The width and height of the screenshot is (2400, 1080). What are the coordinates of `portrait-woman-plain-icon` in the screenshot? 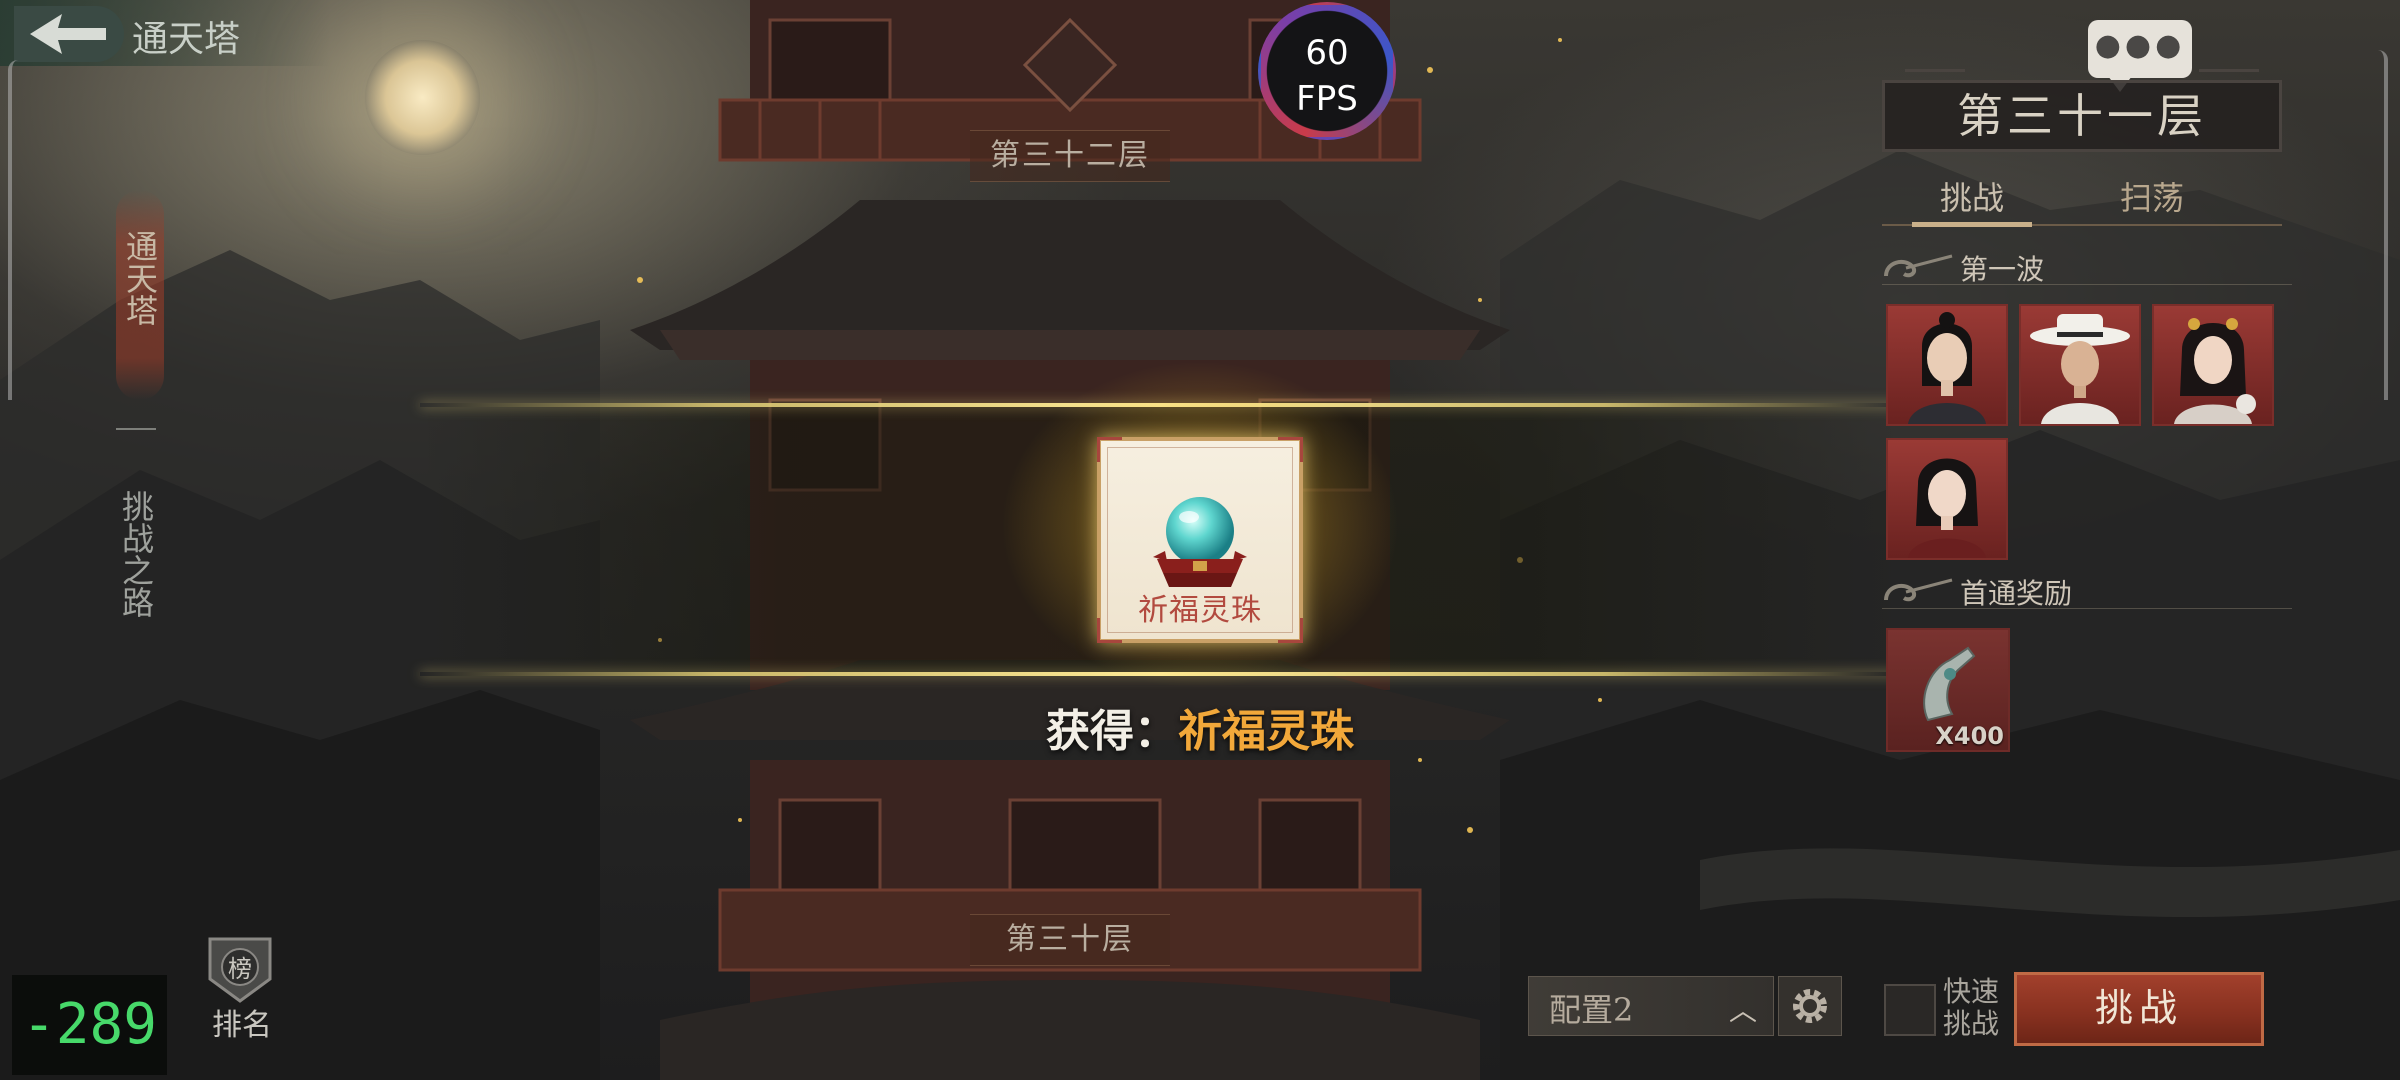 It's located at (1947, 508).